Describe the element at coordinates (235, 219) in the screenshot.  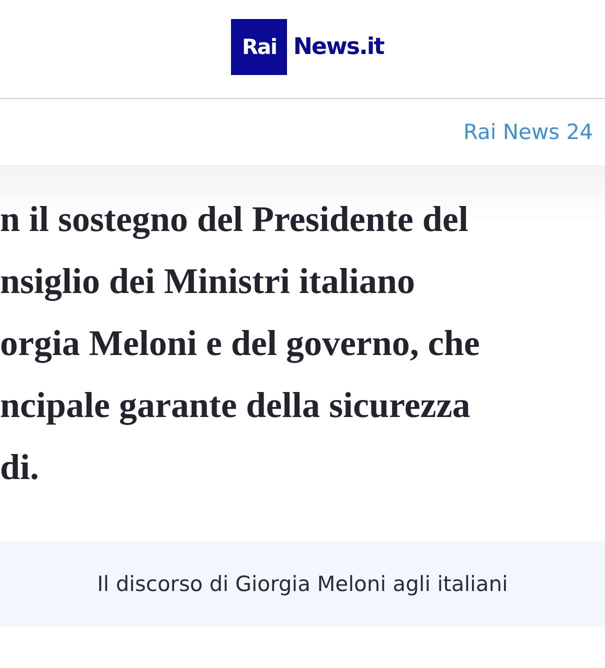
I see `quote-line: n il sostegno del Presidente del` at that location.